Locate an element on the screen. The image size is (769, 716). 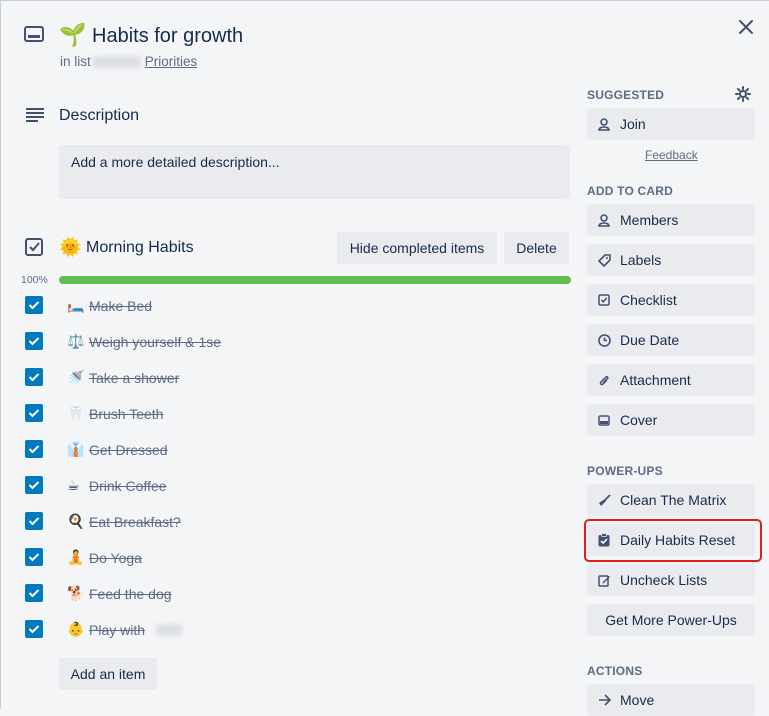
checklist-emoji: 🌞 is located at coordinates (70, 247).